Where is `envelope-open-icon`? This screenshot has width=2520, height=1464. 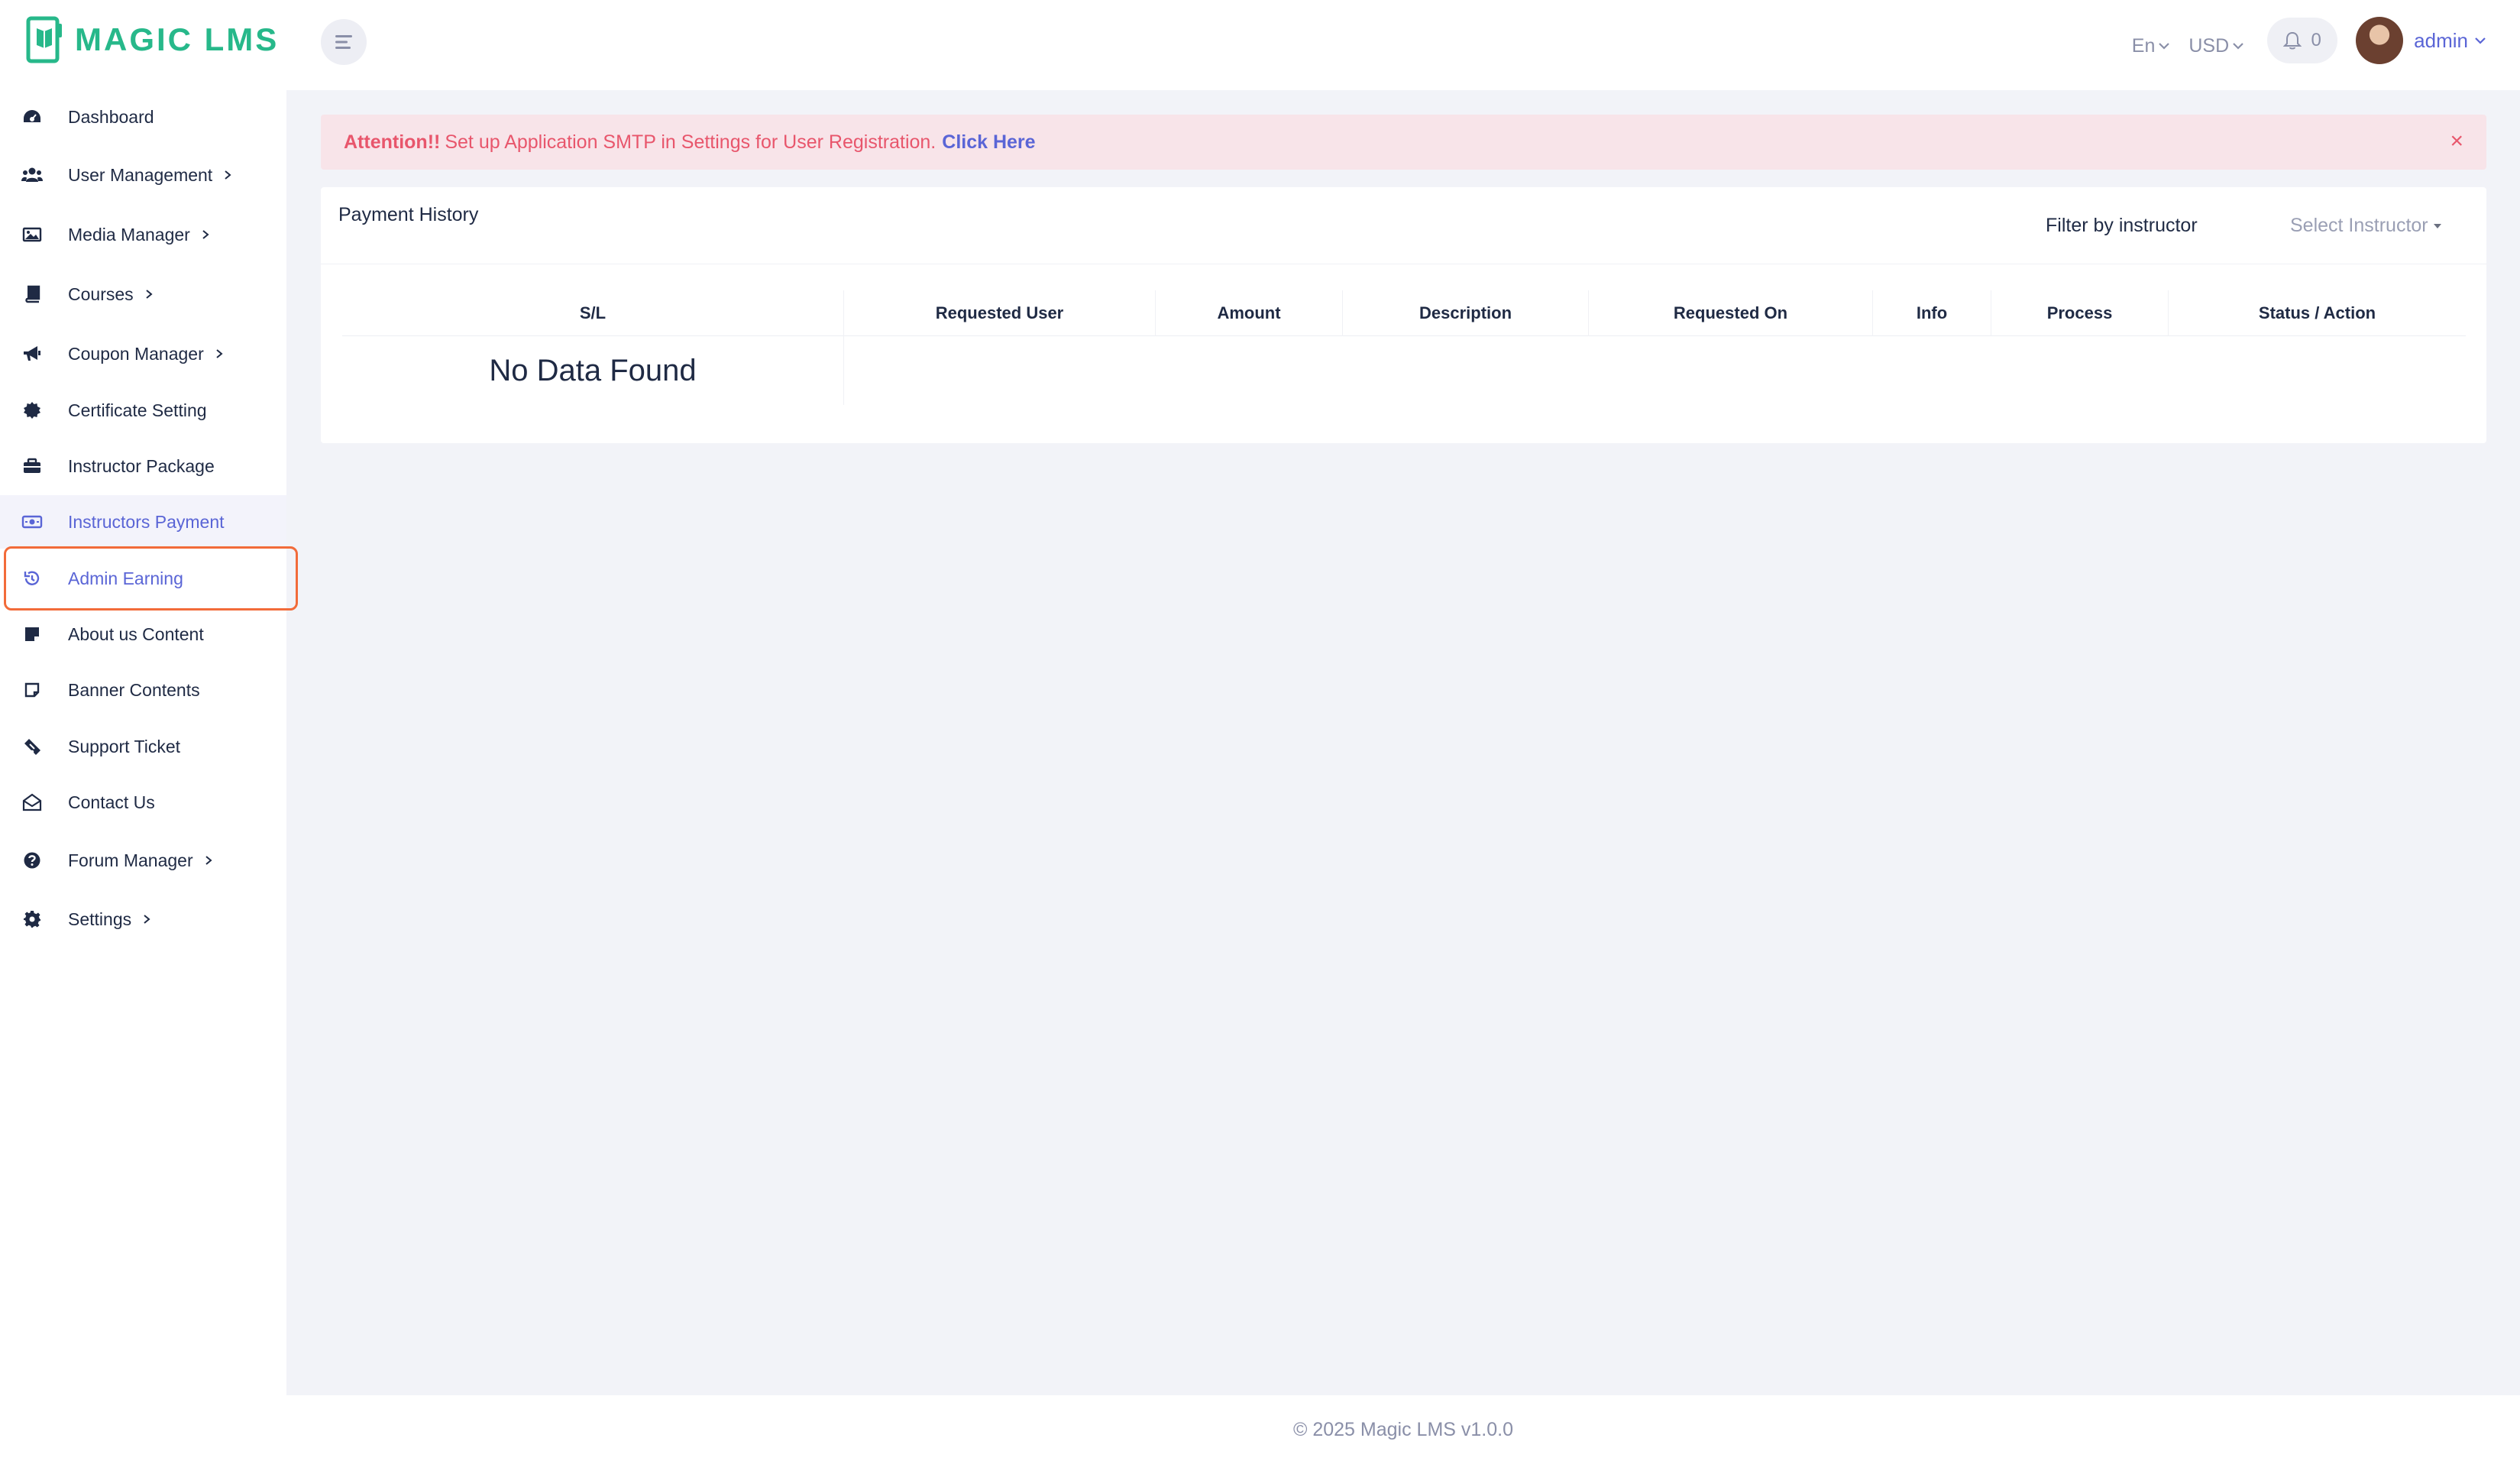 envelope-open-icon is located at coordinates (32, 802).